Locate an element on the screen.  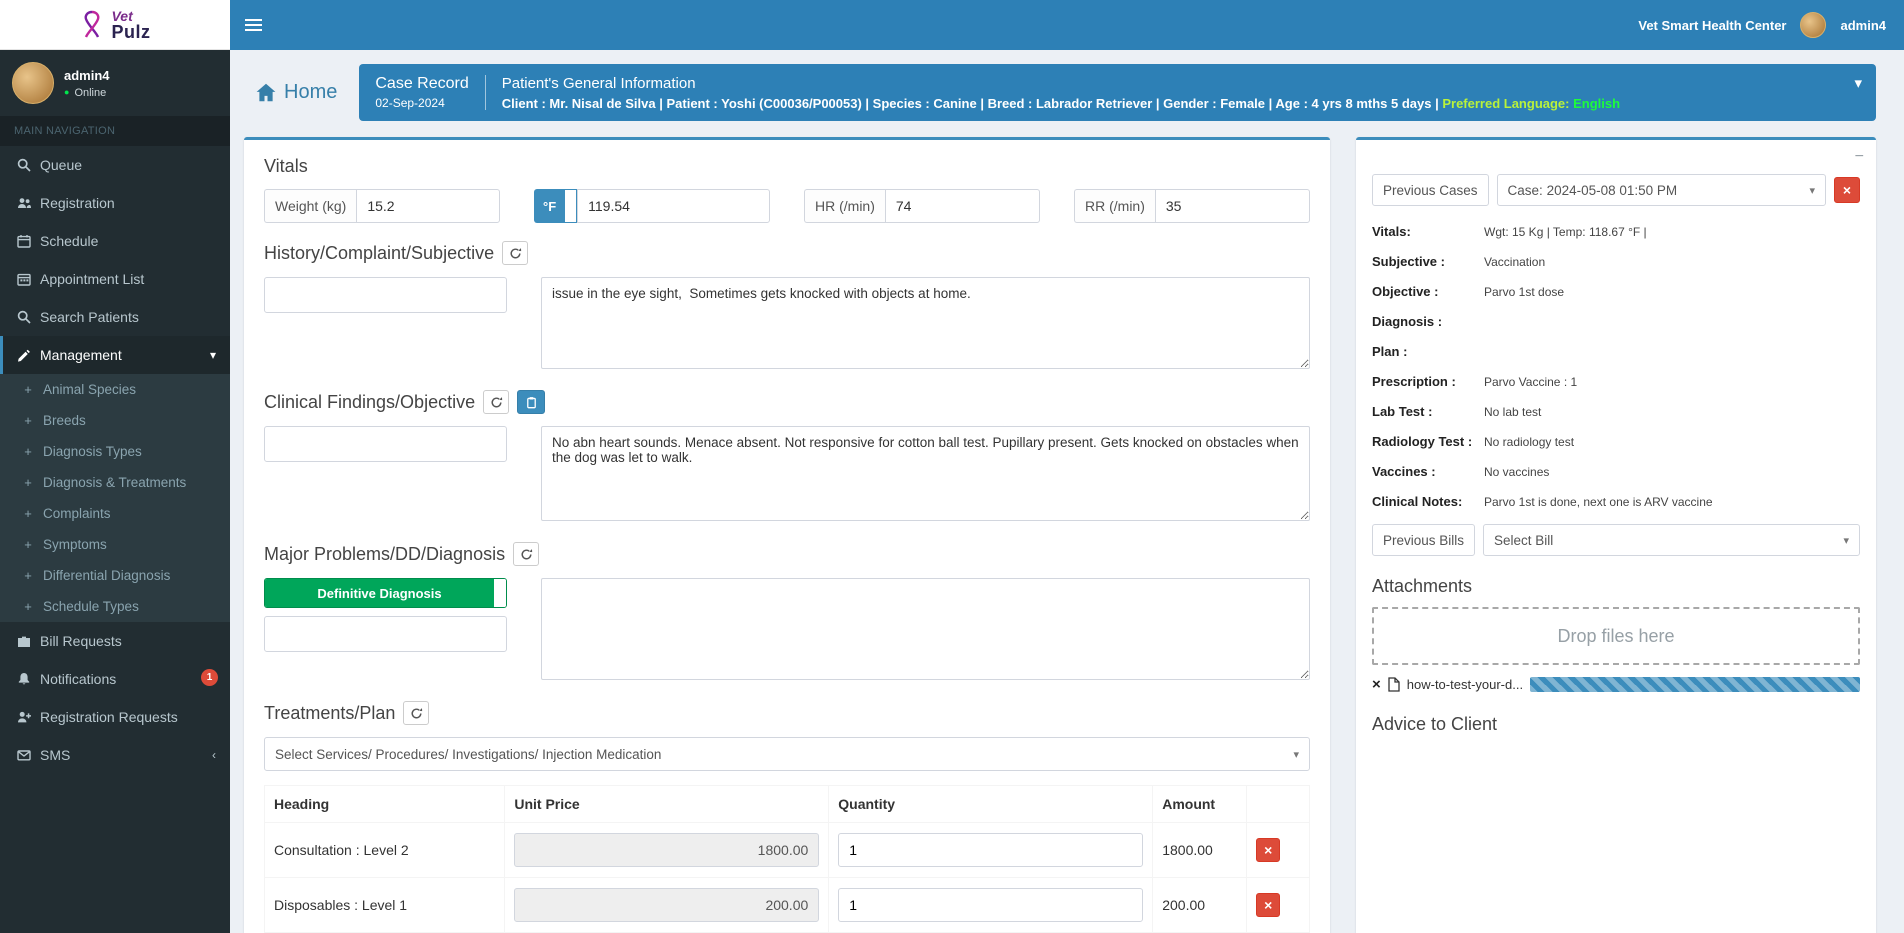
sidebar-item-schedule-types: + Schedule Types is located at coordinates (115, 606).